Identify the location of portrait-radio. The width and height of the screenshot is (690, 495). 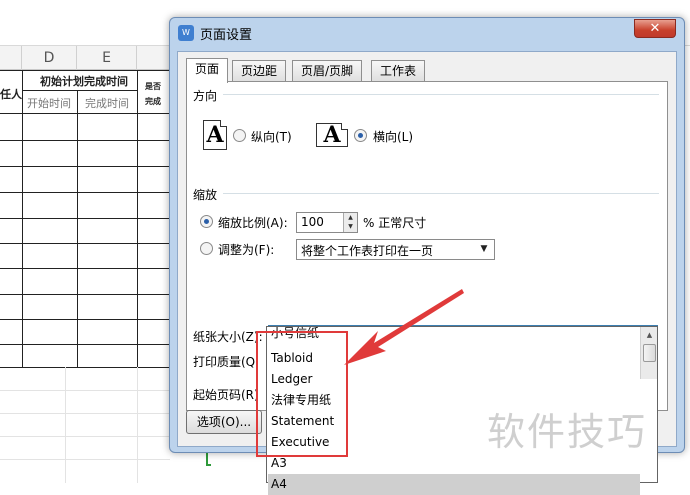
(239, 135).